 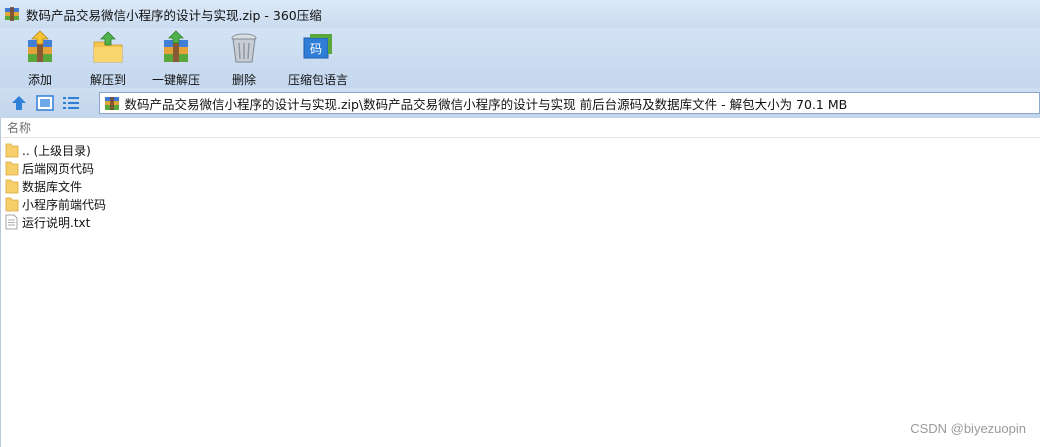 I want to click on add-button: 添加, so click(x=40, y=58).